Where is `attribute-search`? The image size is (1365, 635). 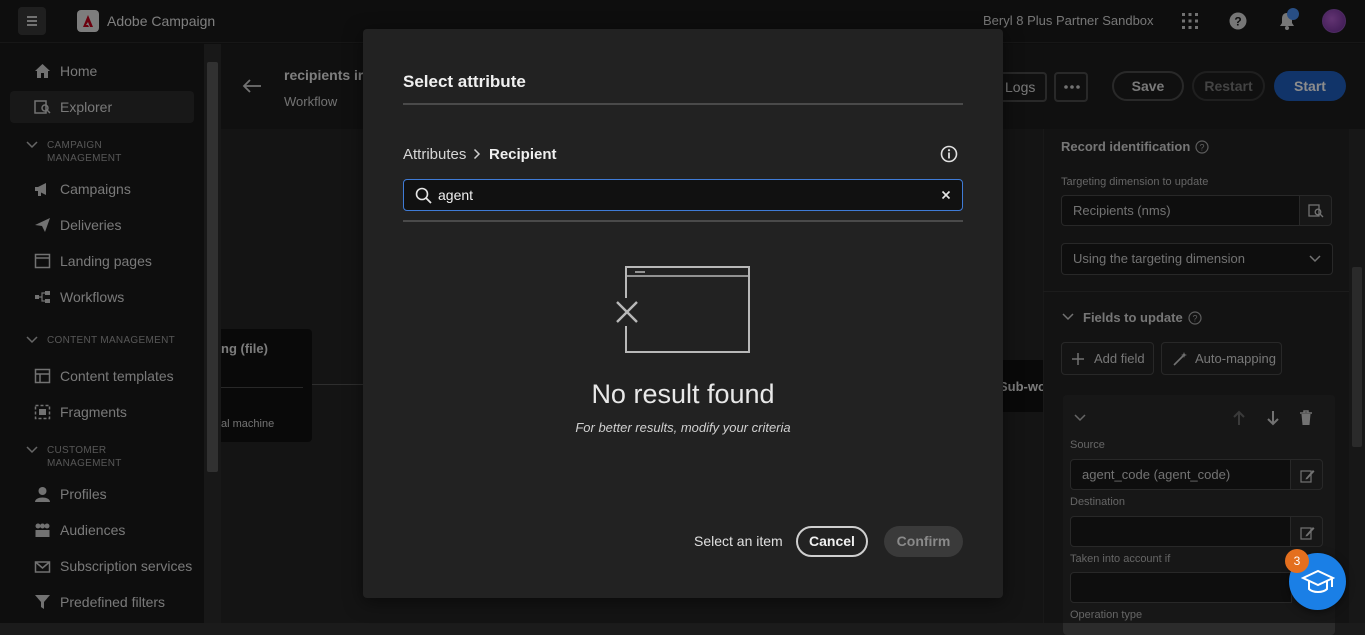 attribute-search is located at coordinates (683, 195).